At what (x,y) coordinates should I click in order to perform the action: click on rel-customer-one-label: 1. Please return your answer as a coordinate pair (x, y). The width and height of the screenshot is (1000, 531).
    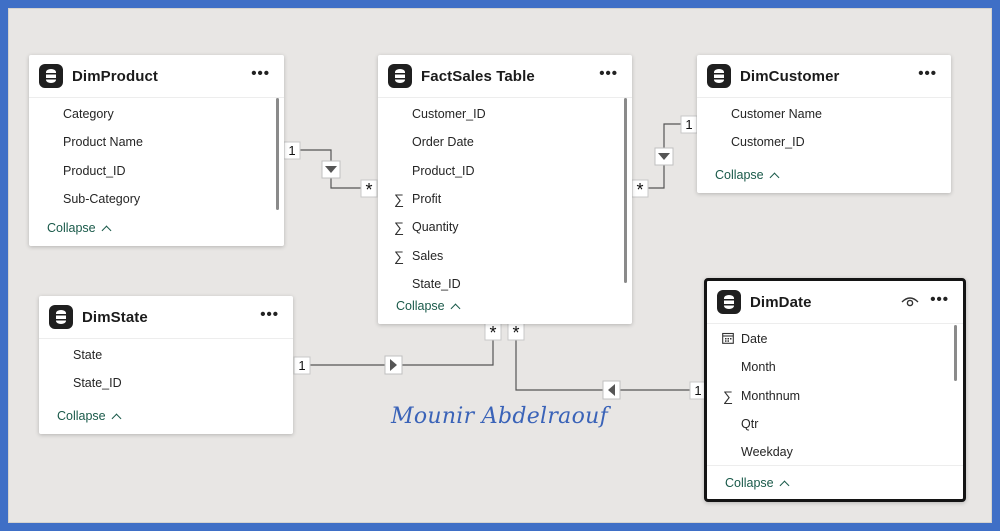
    Looking at the image, I should click on (688, 124).